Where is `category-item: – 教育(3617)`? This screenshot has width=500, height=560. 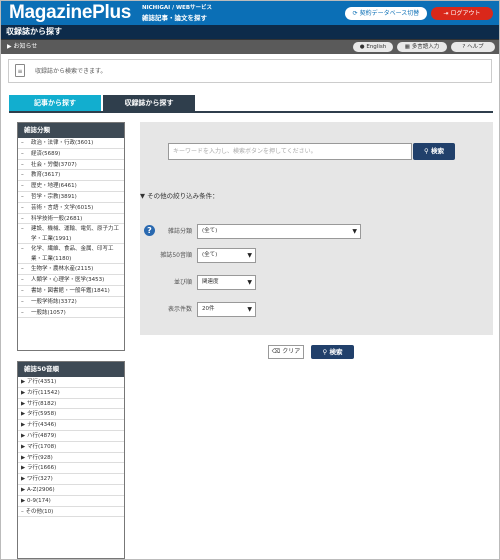 category-item: – 教育(3617) is located at coordinates (71, 176).